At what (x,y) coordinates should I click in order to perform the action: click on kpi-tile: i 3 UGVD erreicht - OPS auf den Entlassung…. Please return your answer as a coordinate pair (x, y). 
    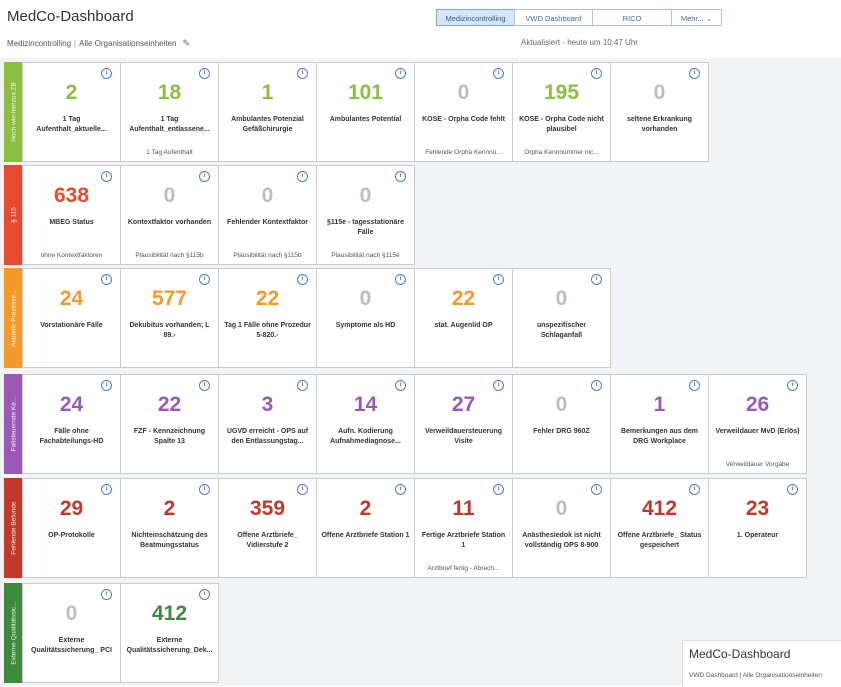
    Looking at the image, I should click on (267, 424).